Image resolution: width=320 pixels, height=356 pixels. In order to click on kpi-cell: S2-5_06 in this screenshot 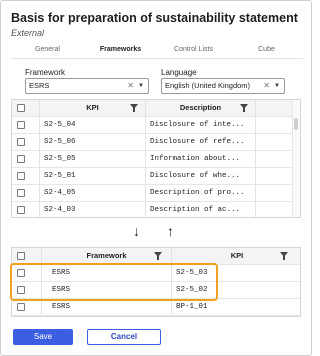, I will do `click(93, 142)`.